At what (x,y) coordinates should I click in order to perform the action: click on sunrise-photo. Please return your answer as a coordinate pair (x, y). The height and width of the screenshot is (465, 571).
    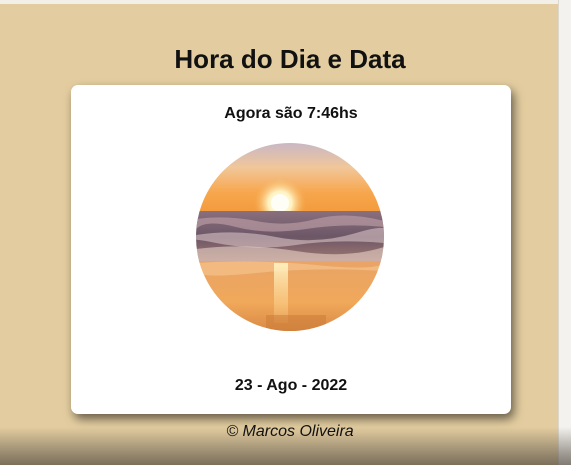
    Looking at the image, I should click on (290, 237).